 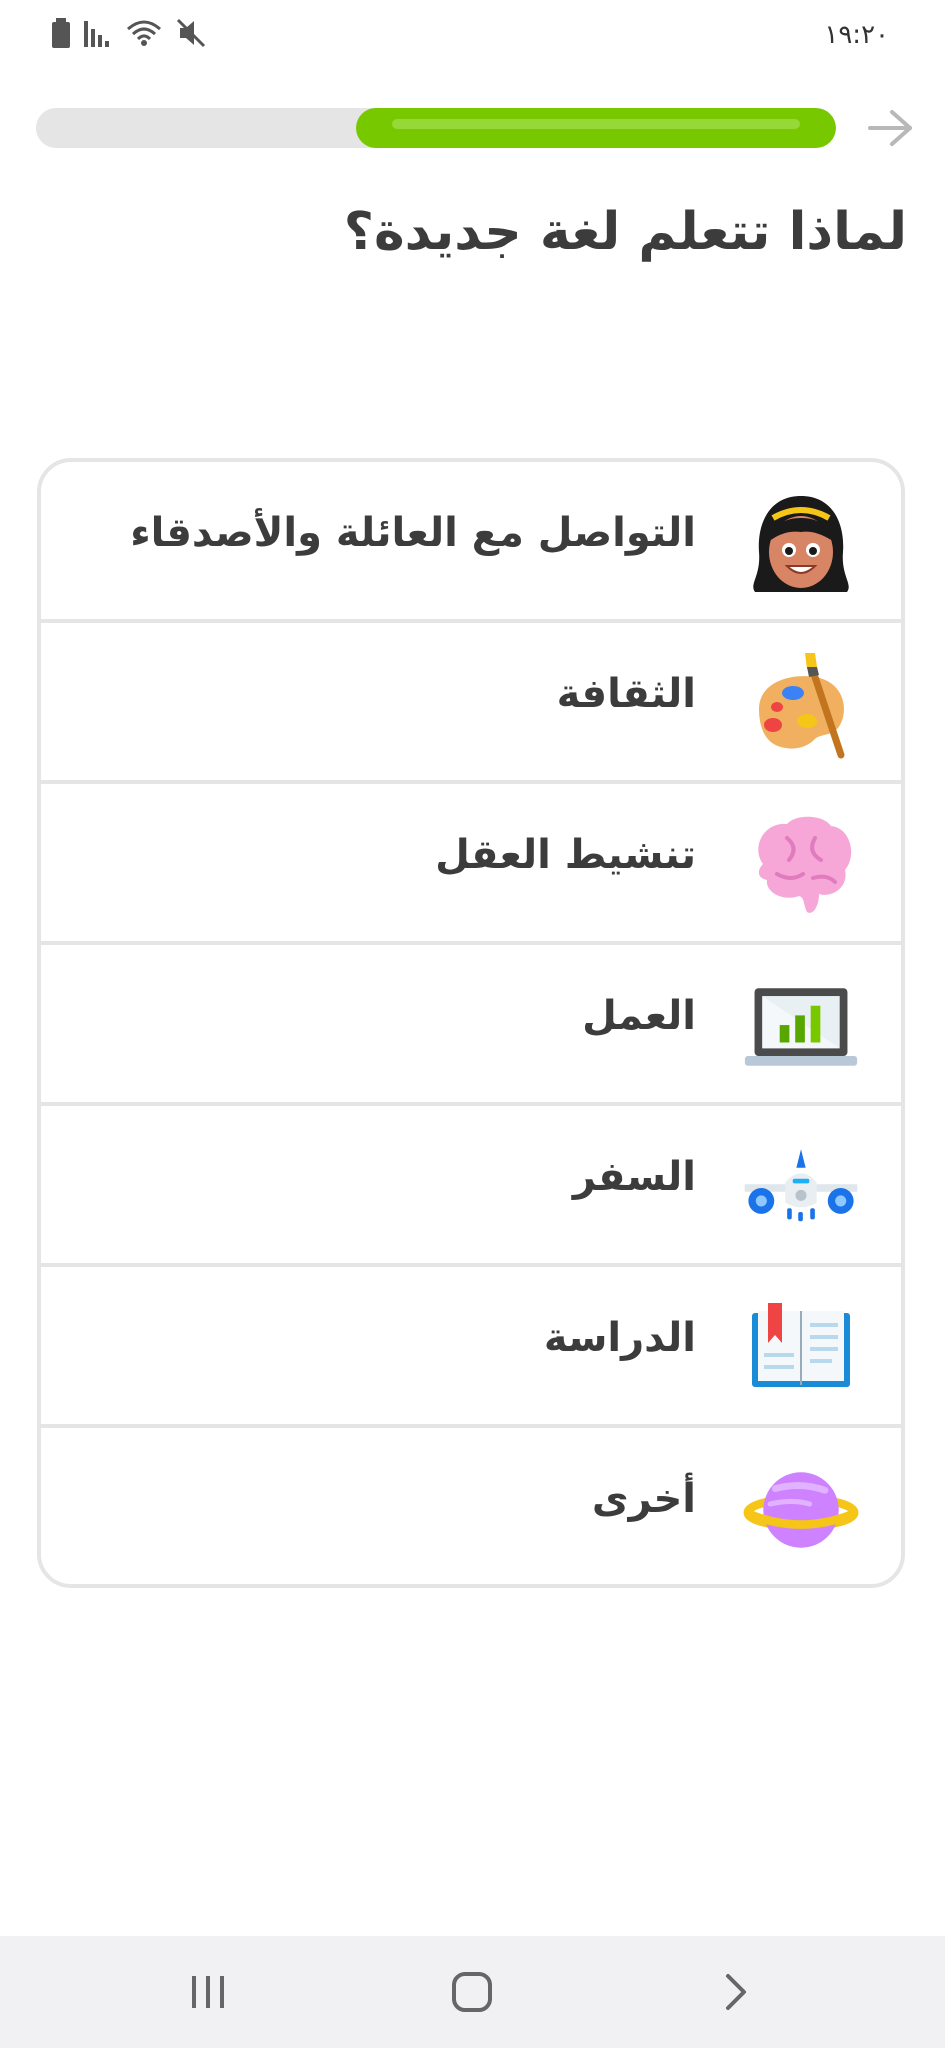 What do you see at coordinates (801, 1027) in the screenshot?
I see `laptop-chart-icon` at bounding box center [801, 1027].